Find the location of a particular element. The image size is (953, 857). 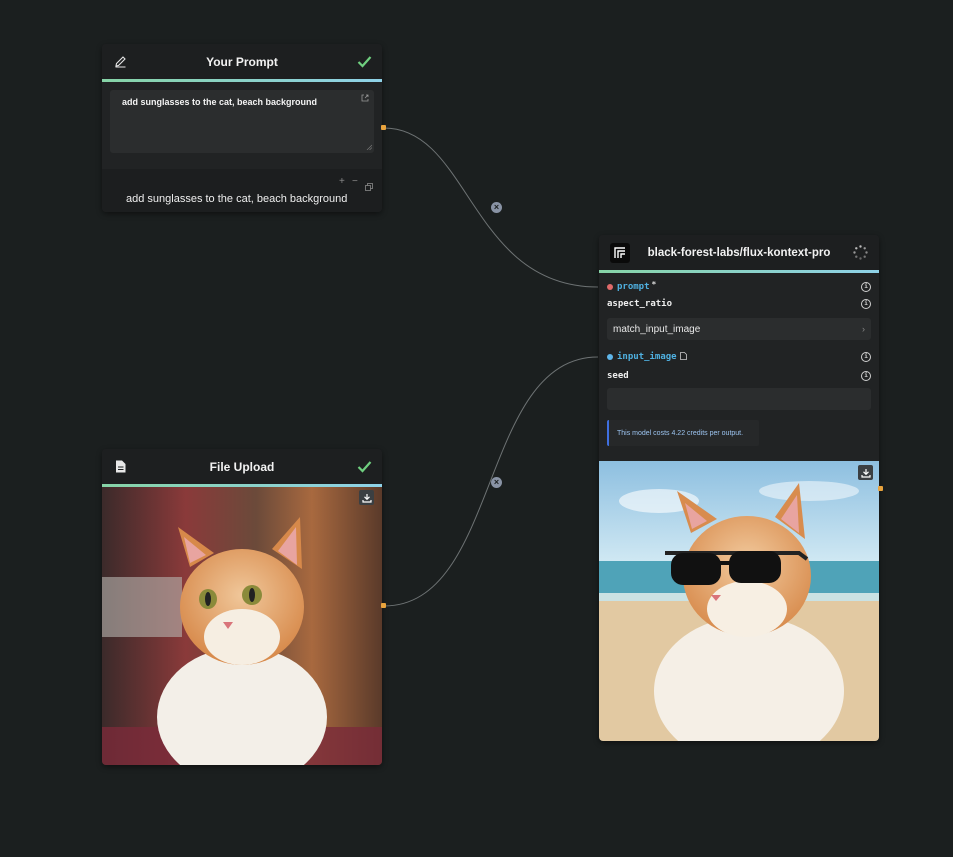

seed-input is located at coordinates (739, 399).